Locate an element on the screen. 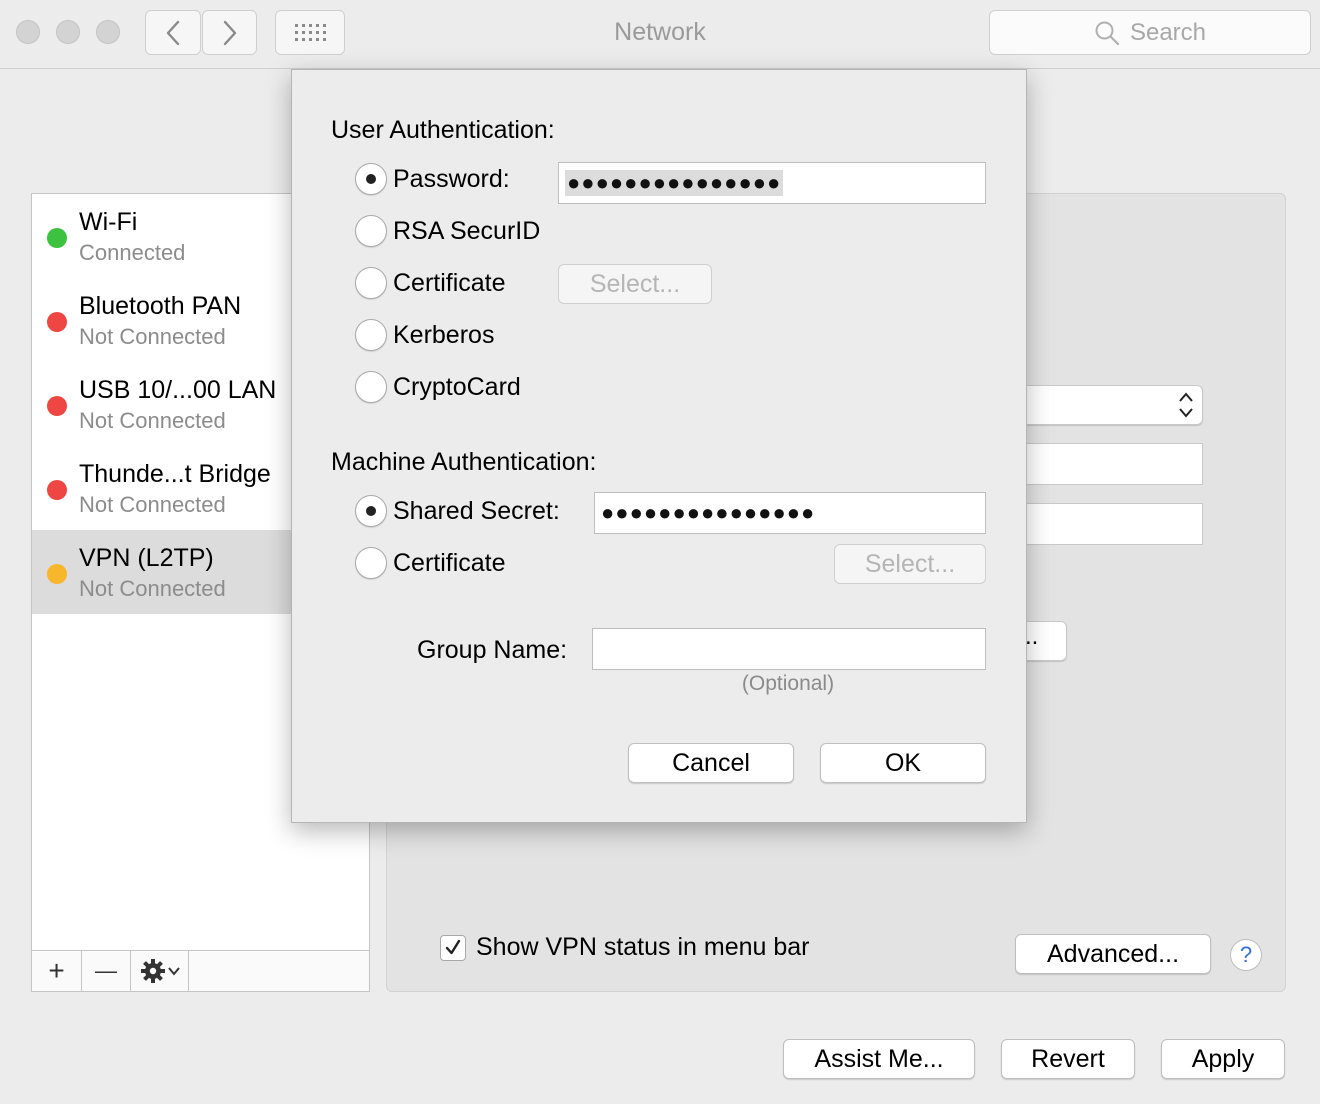  configuration-popup is located at coordinates (1111, 405).